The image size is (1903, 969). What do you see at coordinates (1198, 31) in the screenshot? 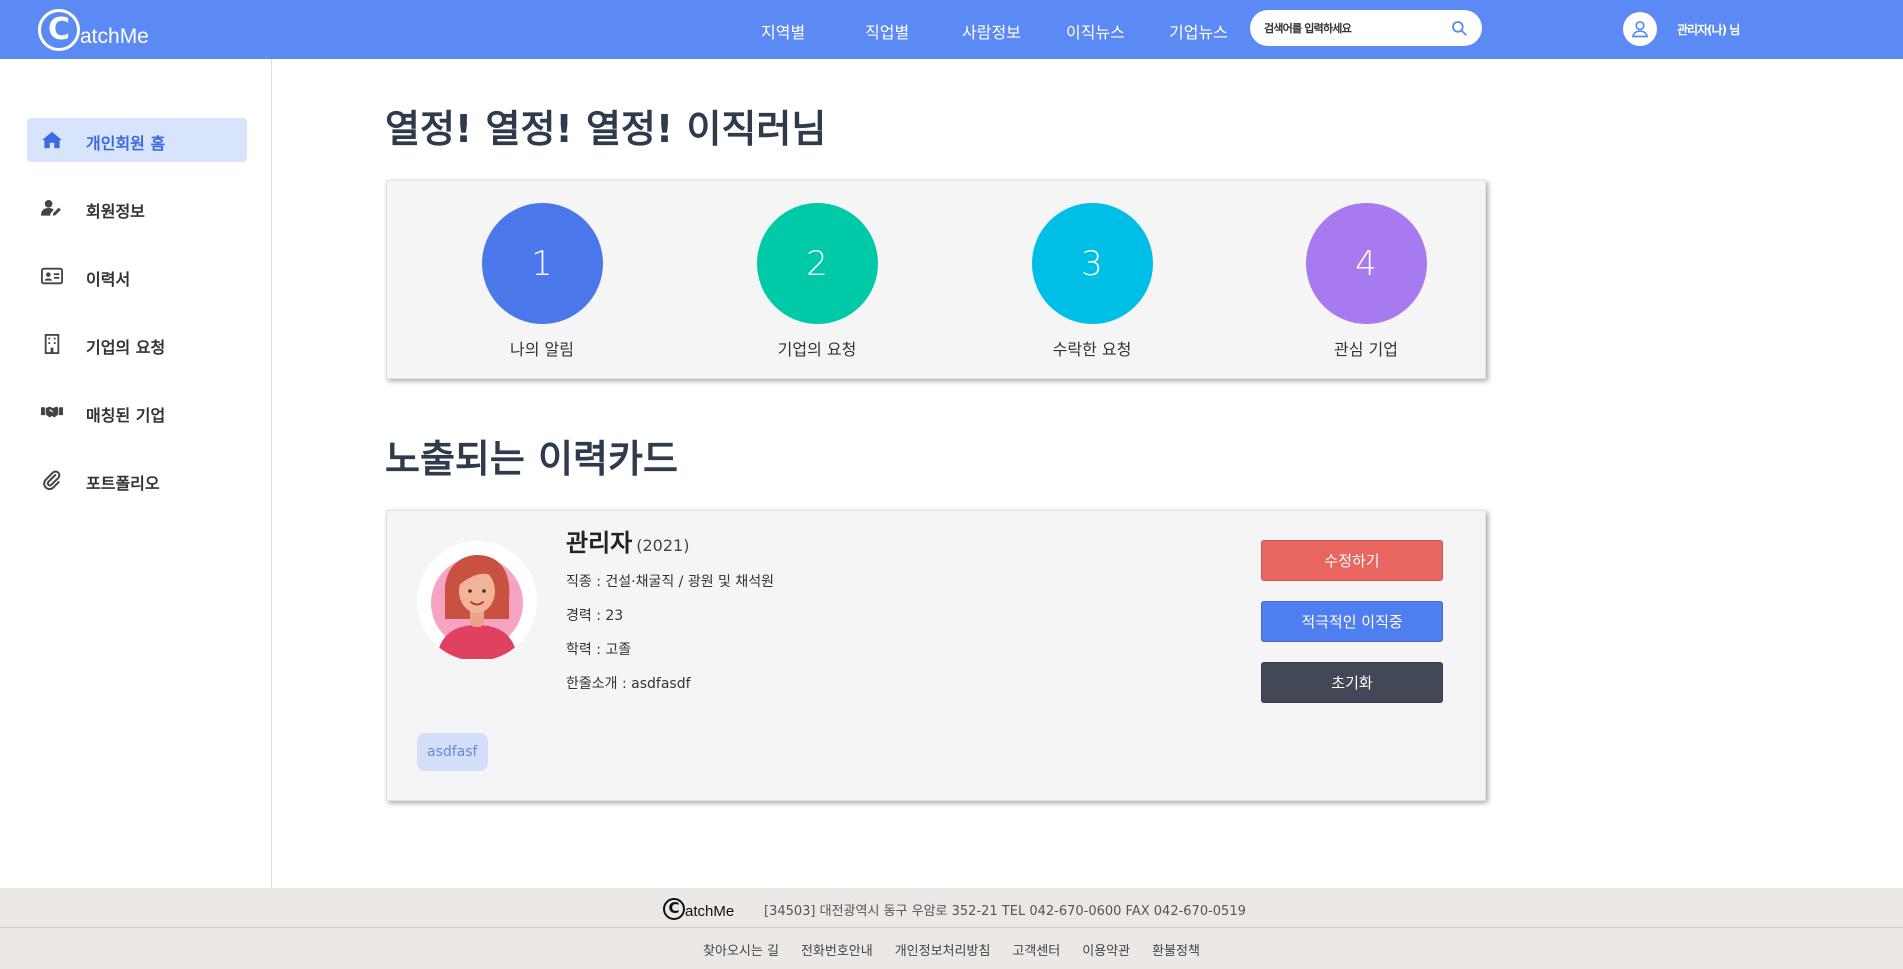
I see `nav-company-news: 기업뉴스` at bounding box center [1198, 31].